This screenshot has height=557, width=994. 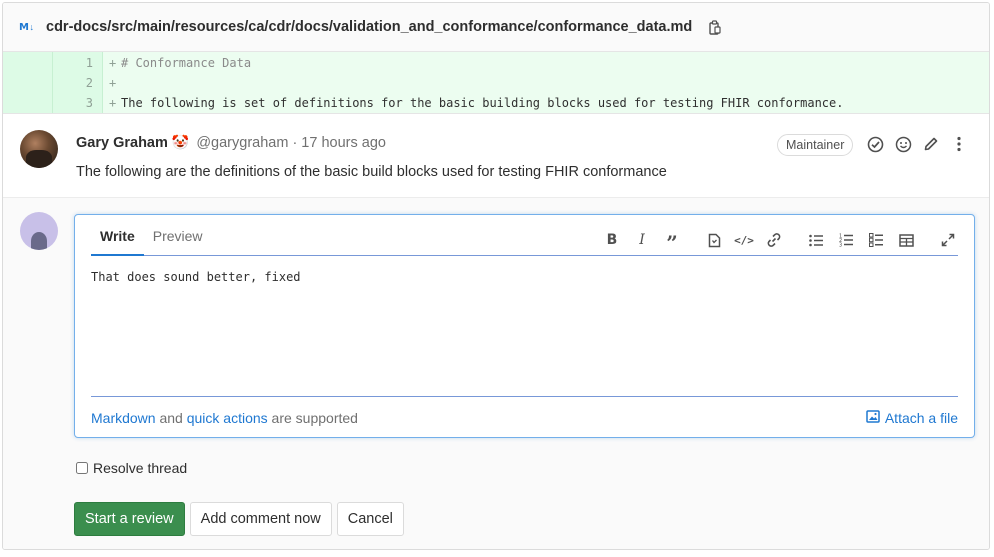 I want to click on add-comment-now-button: Add comment now, so click(x=260, y=519).